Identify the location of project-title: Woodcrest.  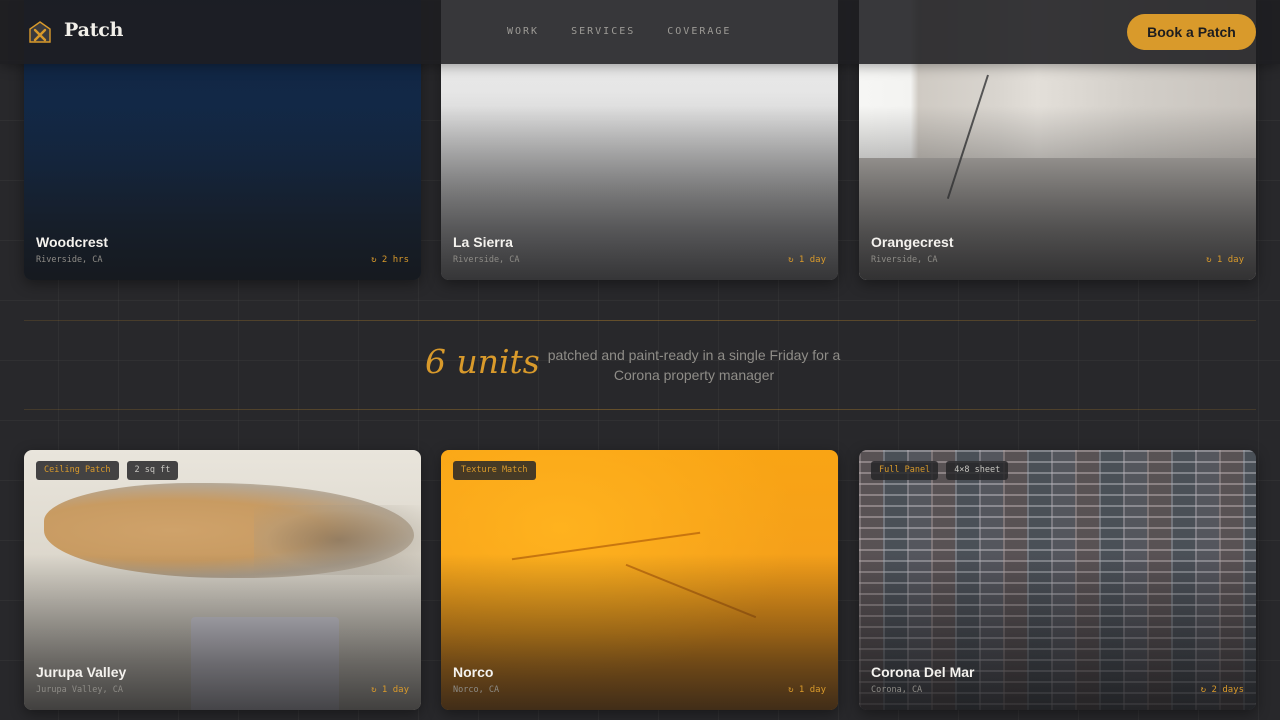
(72, 242).